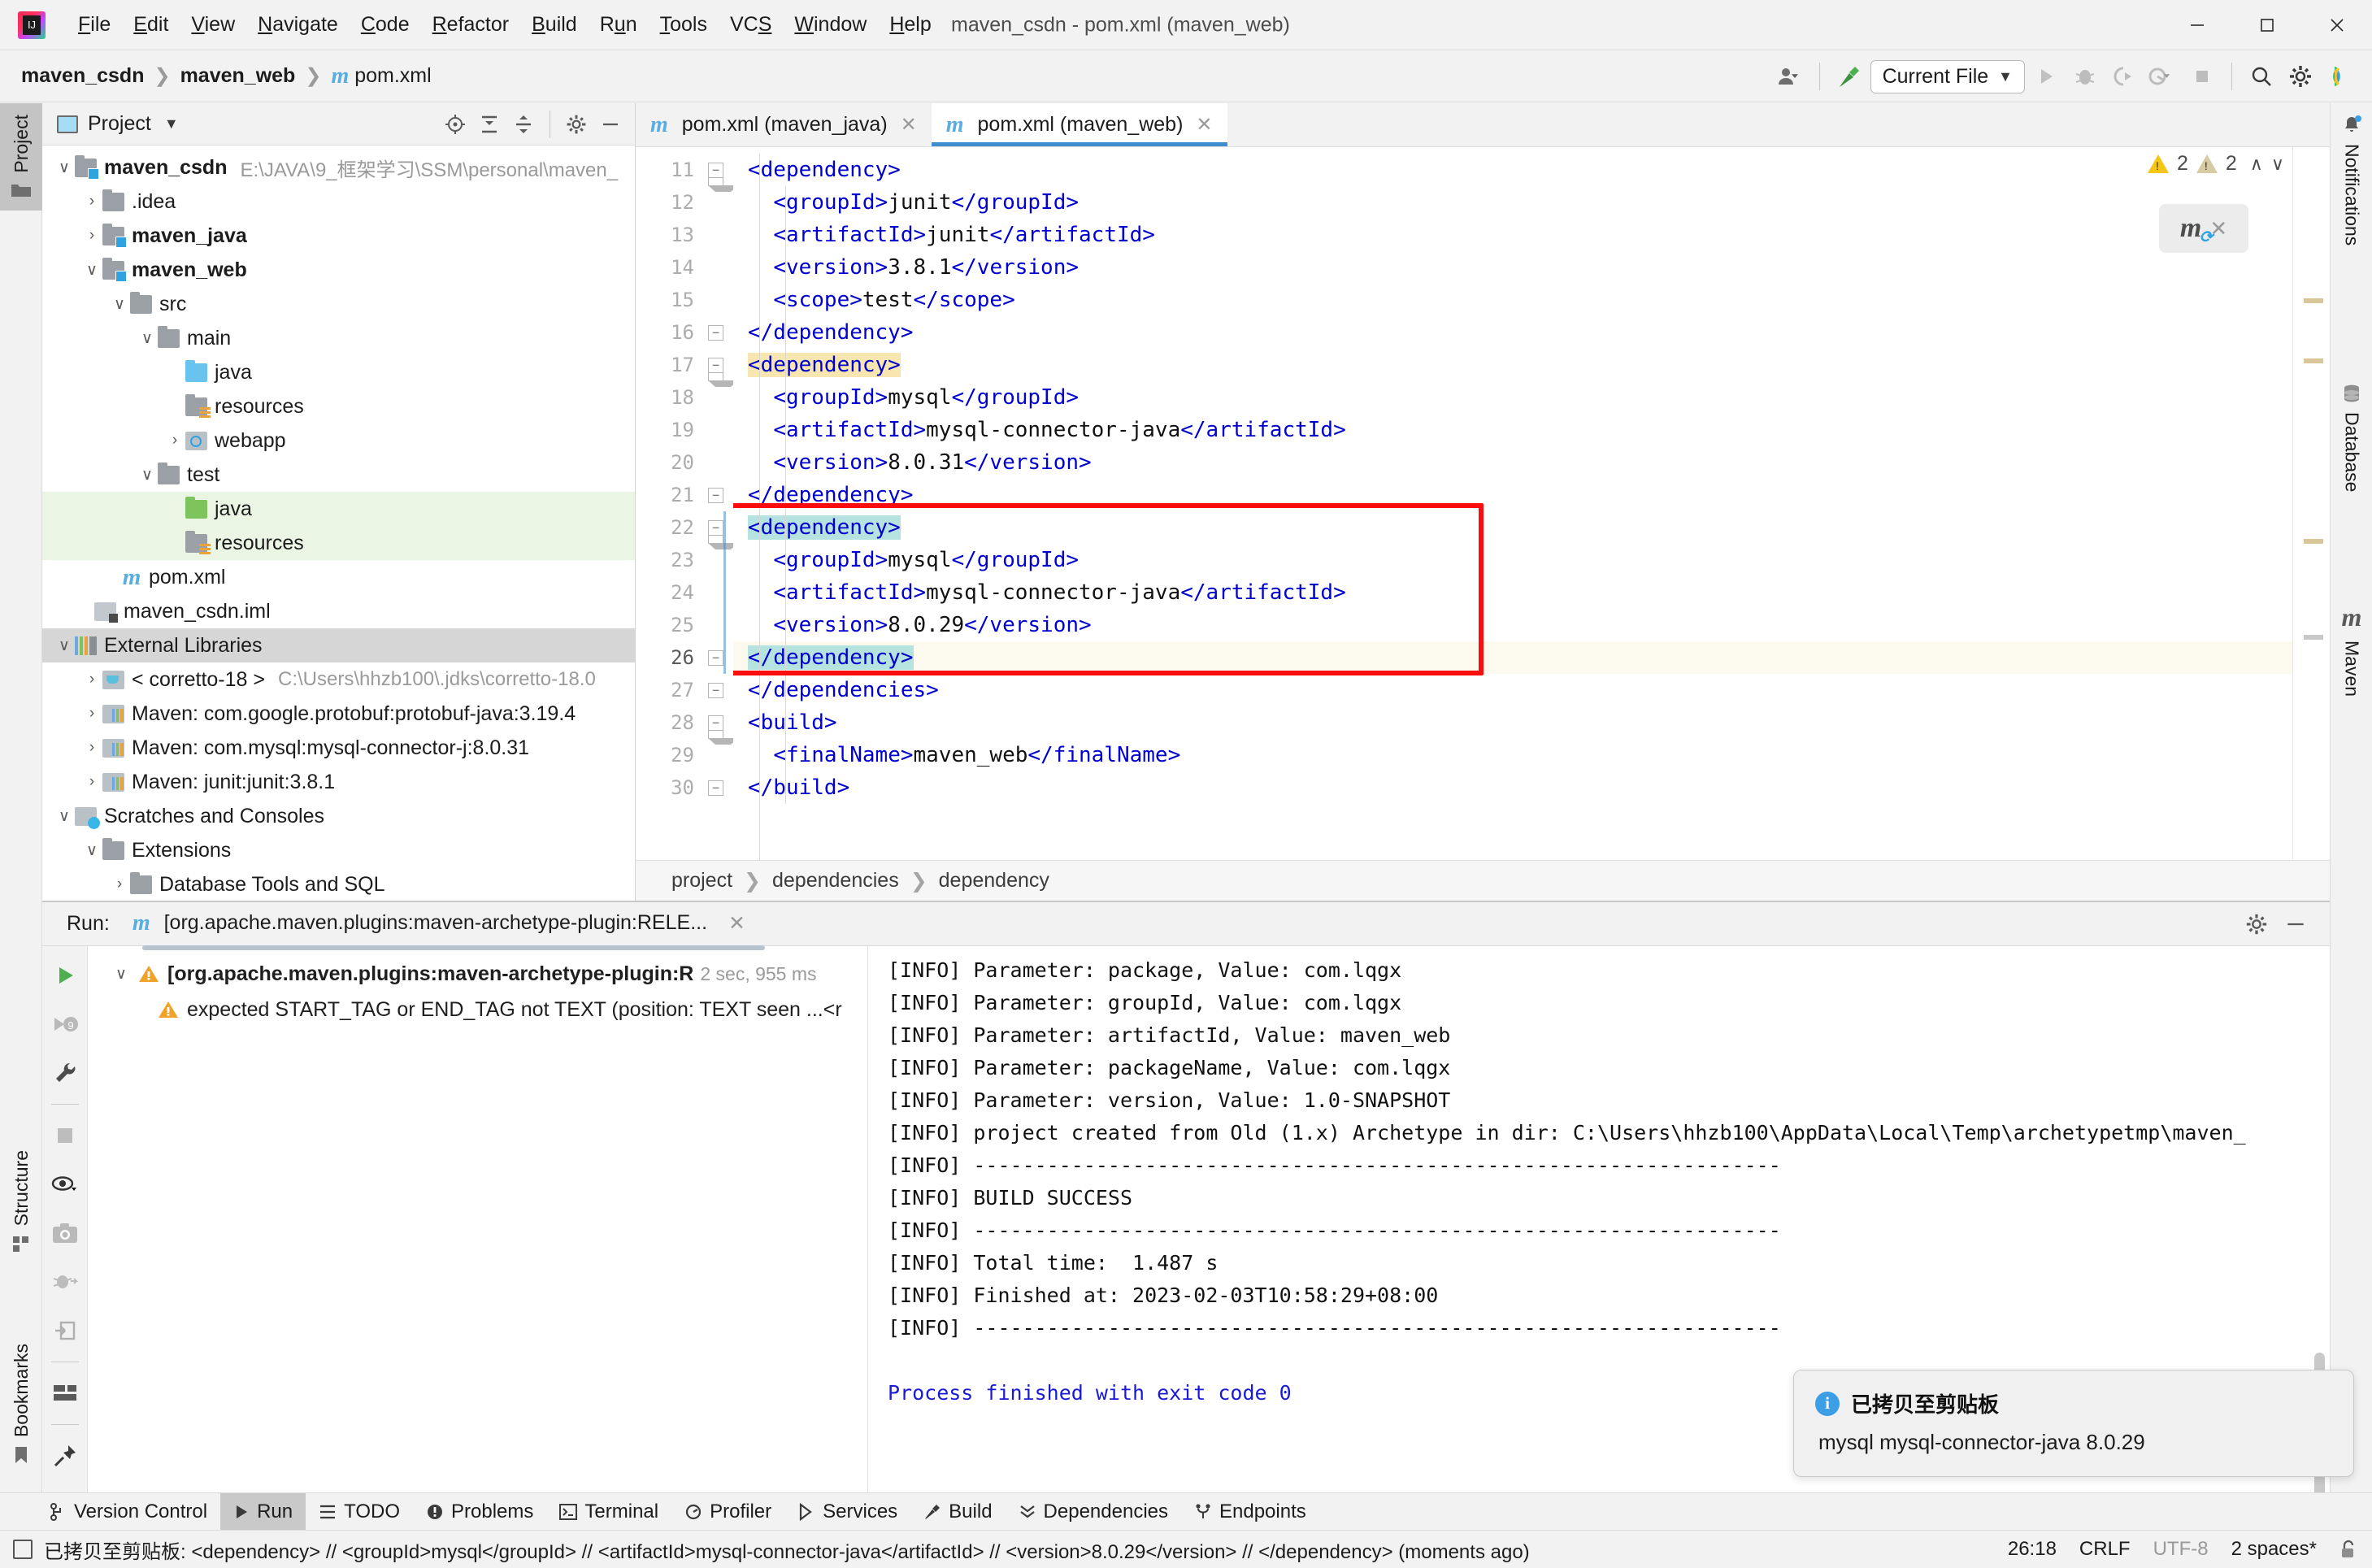  I want to click on tree-node-test: ∨ test, so click(339, 475).